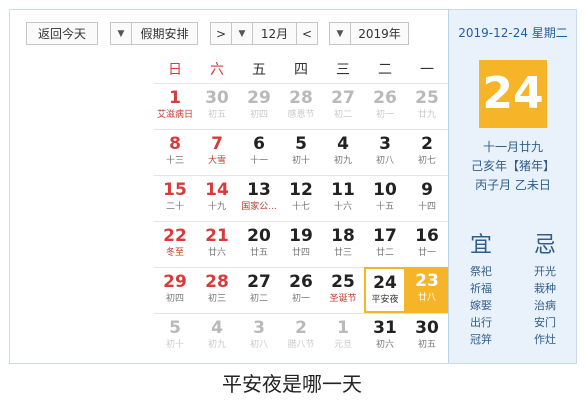 This screenshot has width=584, height=400. I want to click on ji-column: 忌 开光 栽种 治病 安门 作灶, so click(544, 286).